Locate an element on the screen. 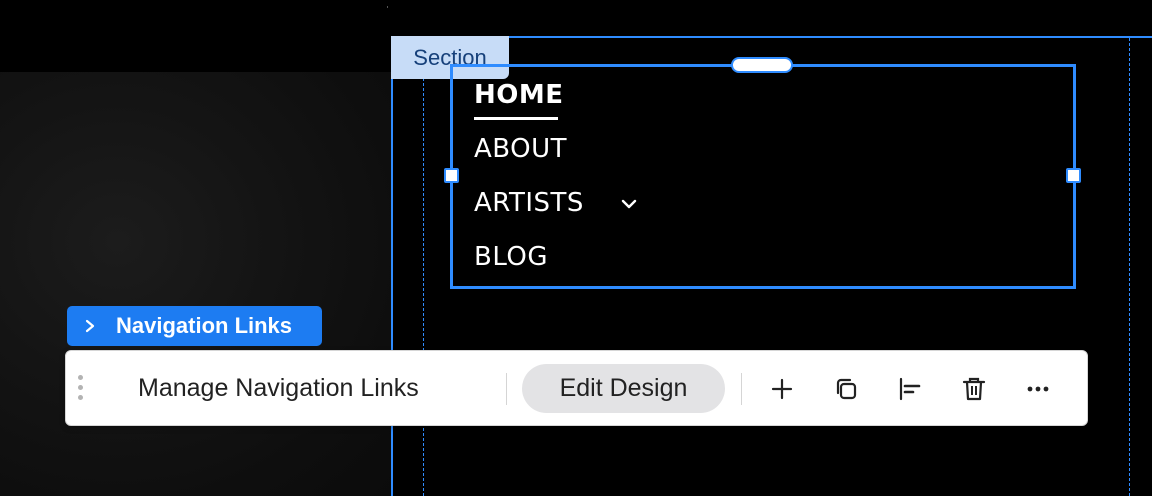 The height and width of the screenshot is (496, 1152). drag-handle-icon is located at coordinates (81, 389).